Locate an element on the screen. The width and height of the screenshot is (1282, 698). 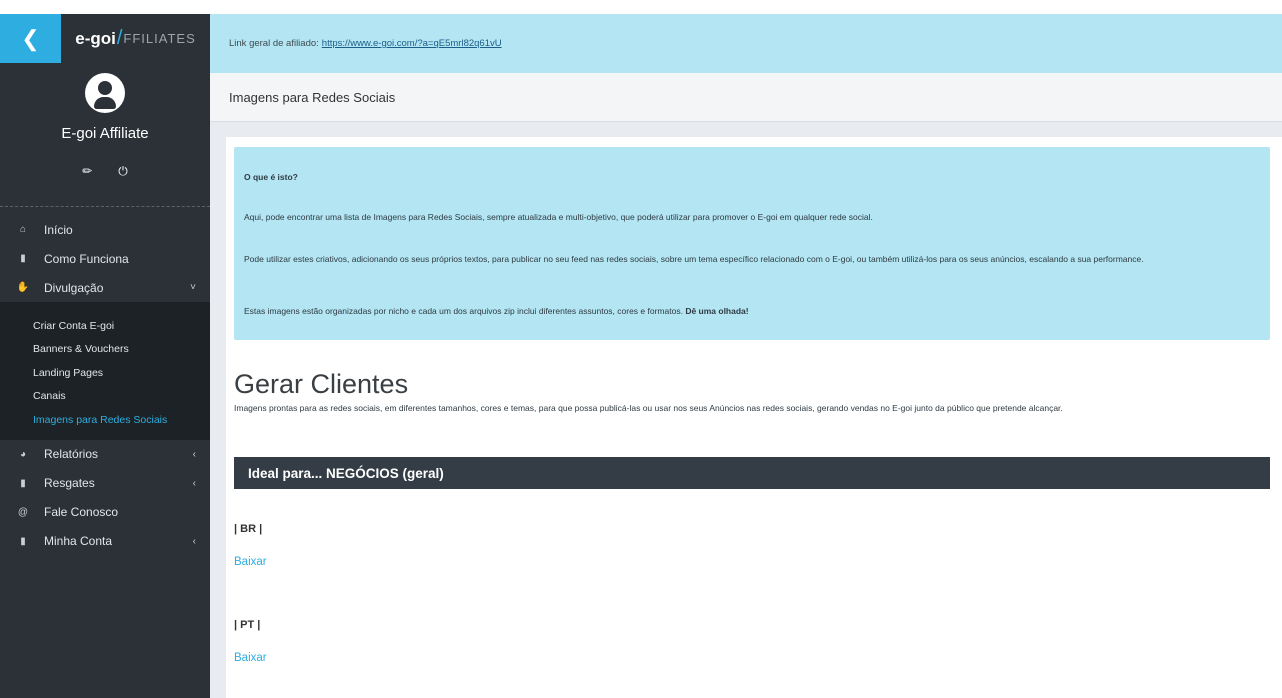
page-title: Imagens para Redes Sociais is located at coordinates (312, 97).